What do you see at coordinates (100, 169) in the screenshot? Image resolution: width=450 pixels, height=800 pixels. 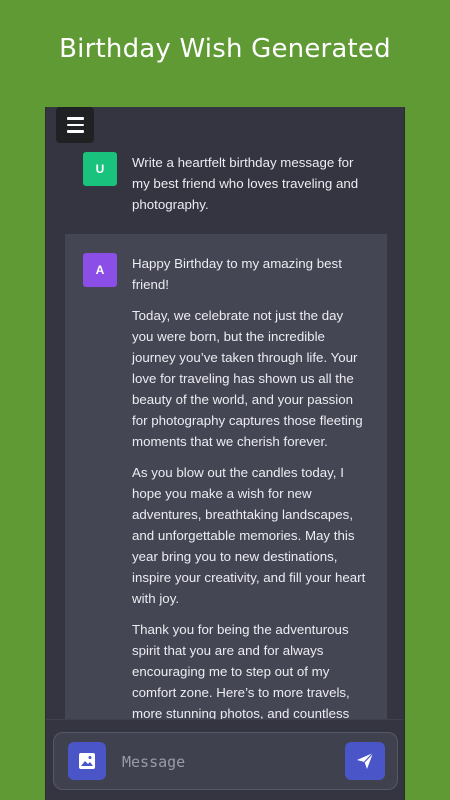 I see `user-avatar: U` at bounding box center [100, 169].